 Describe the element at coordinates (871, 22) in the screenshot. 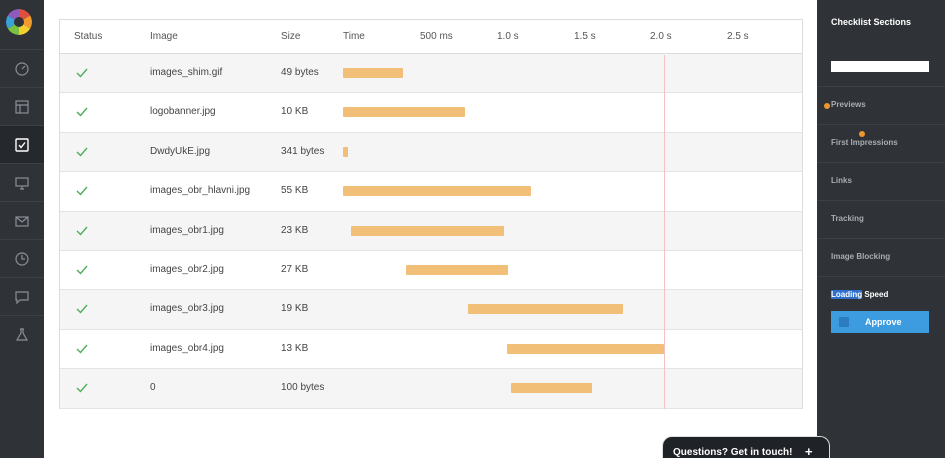

I see `panel-title: Checklist Sections` at that location.